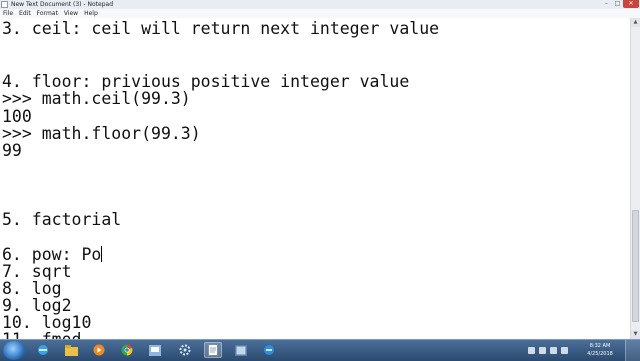 This screenshot has width=640, height=361. I want to click on scrollbar-thumb, so click(635, 266).